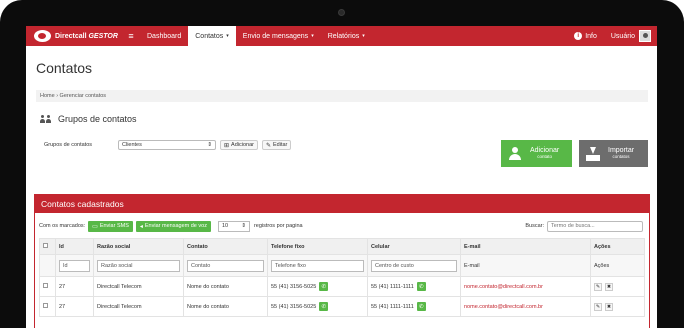  Describe the element at coordinates (346, 36) in the screenshot. I see `nav-relatorios: Relatórios ▾` at that location.